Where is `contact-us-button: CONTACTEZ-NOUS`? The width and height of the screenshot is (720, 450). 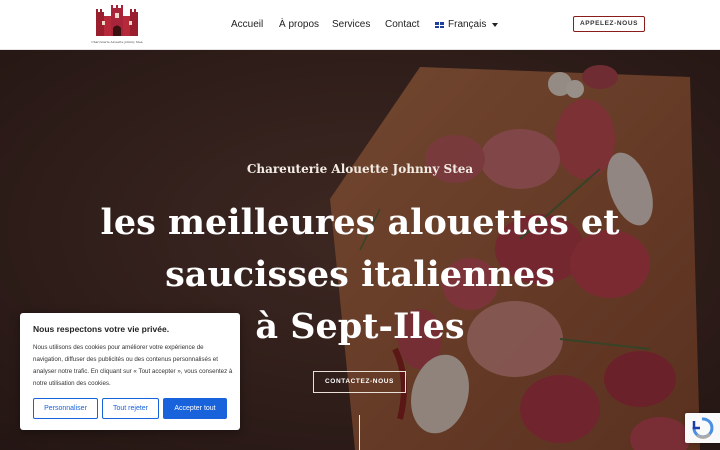 contact-us-button: CONTACTEZ-NOUS is located at coordinates (359, 382).